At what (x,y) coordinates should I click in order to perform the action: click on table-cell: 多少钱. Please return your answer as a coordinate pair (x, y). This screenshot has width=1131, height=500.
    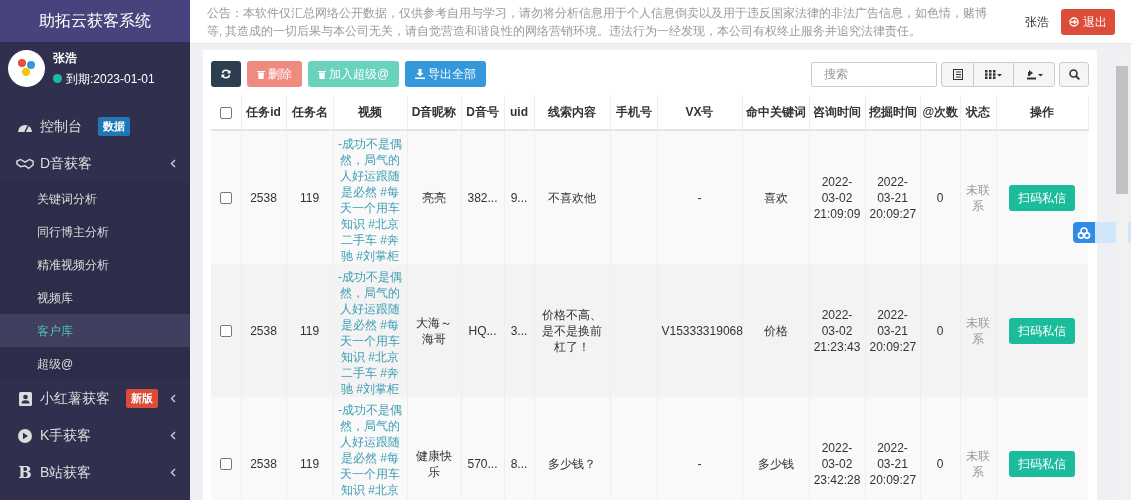
    Looking at the image, I should click on (775, 463).